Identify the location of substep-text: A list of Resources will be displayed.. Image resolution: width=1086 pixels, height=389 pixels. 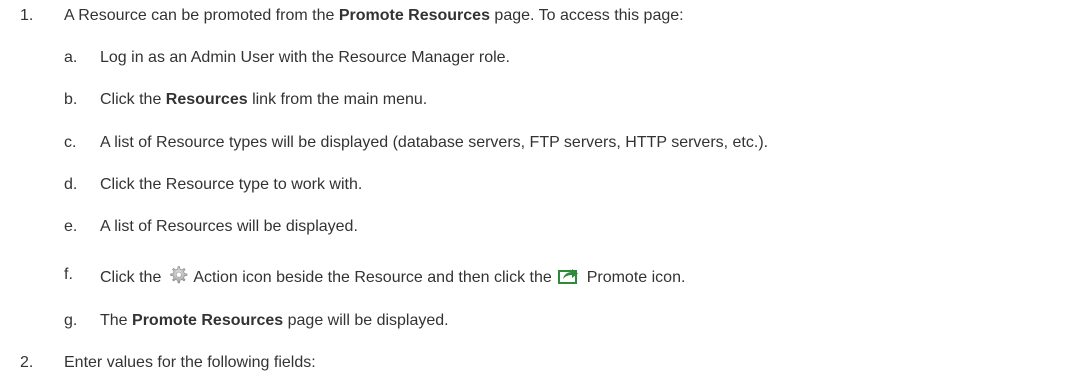
(229, 226).